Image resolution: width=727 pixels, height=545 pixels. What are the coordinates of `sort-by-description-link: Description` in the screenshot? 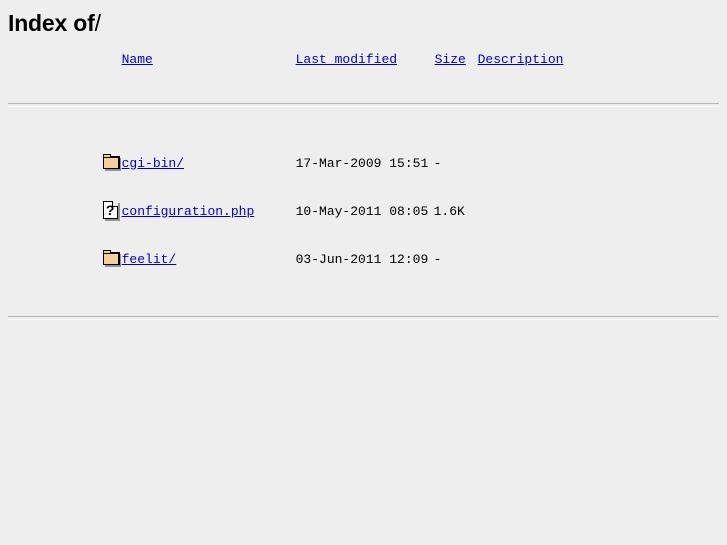 It's located at (521, 59).